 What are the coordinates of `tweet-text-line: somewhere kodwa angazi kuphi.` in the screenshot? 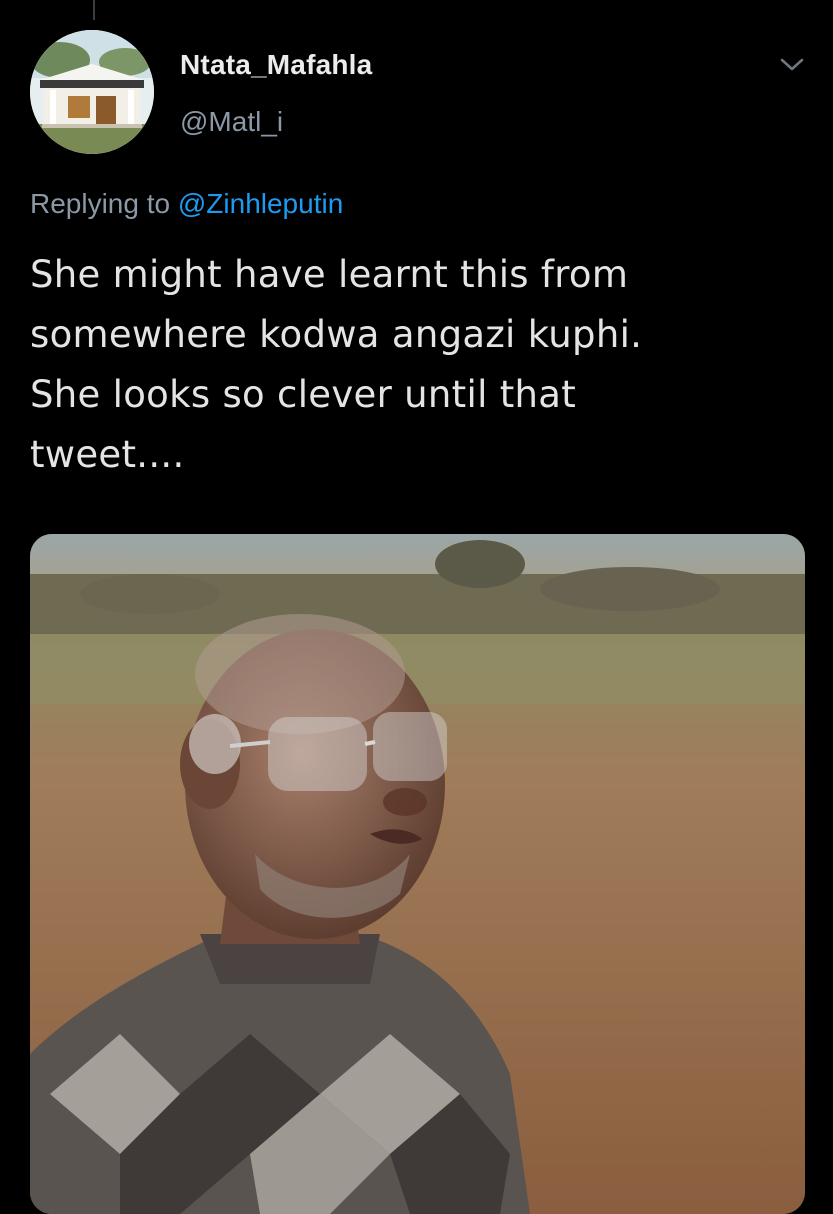 It's located at (336, 334).